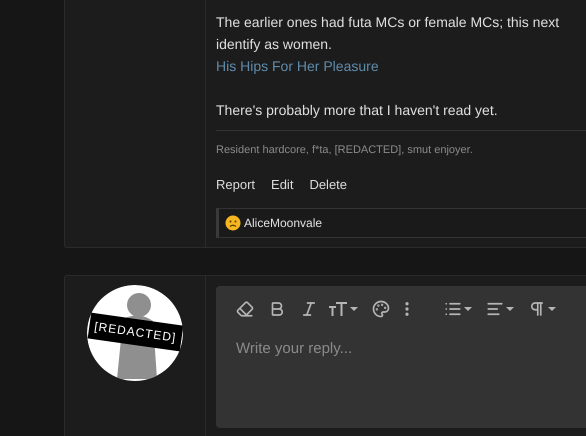 Image resolution: width=586 pixels, height=436 pixels. I want to click on story-link: His Hips For Her Pleasure, so click(297, 66).